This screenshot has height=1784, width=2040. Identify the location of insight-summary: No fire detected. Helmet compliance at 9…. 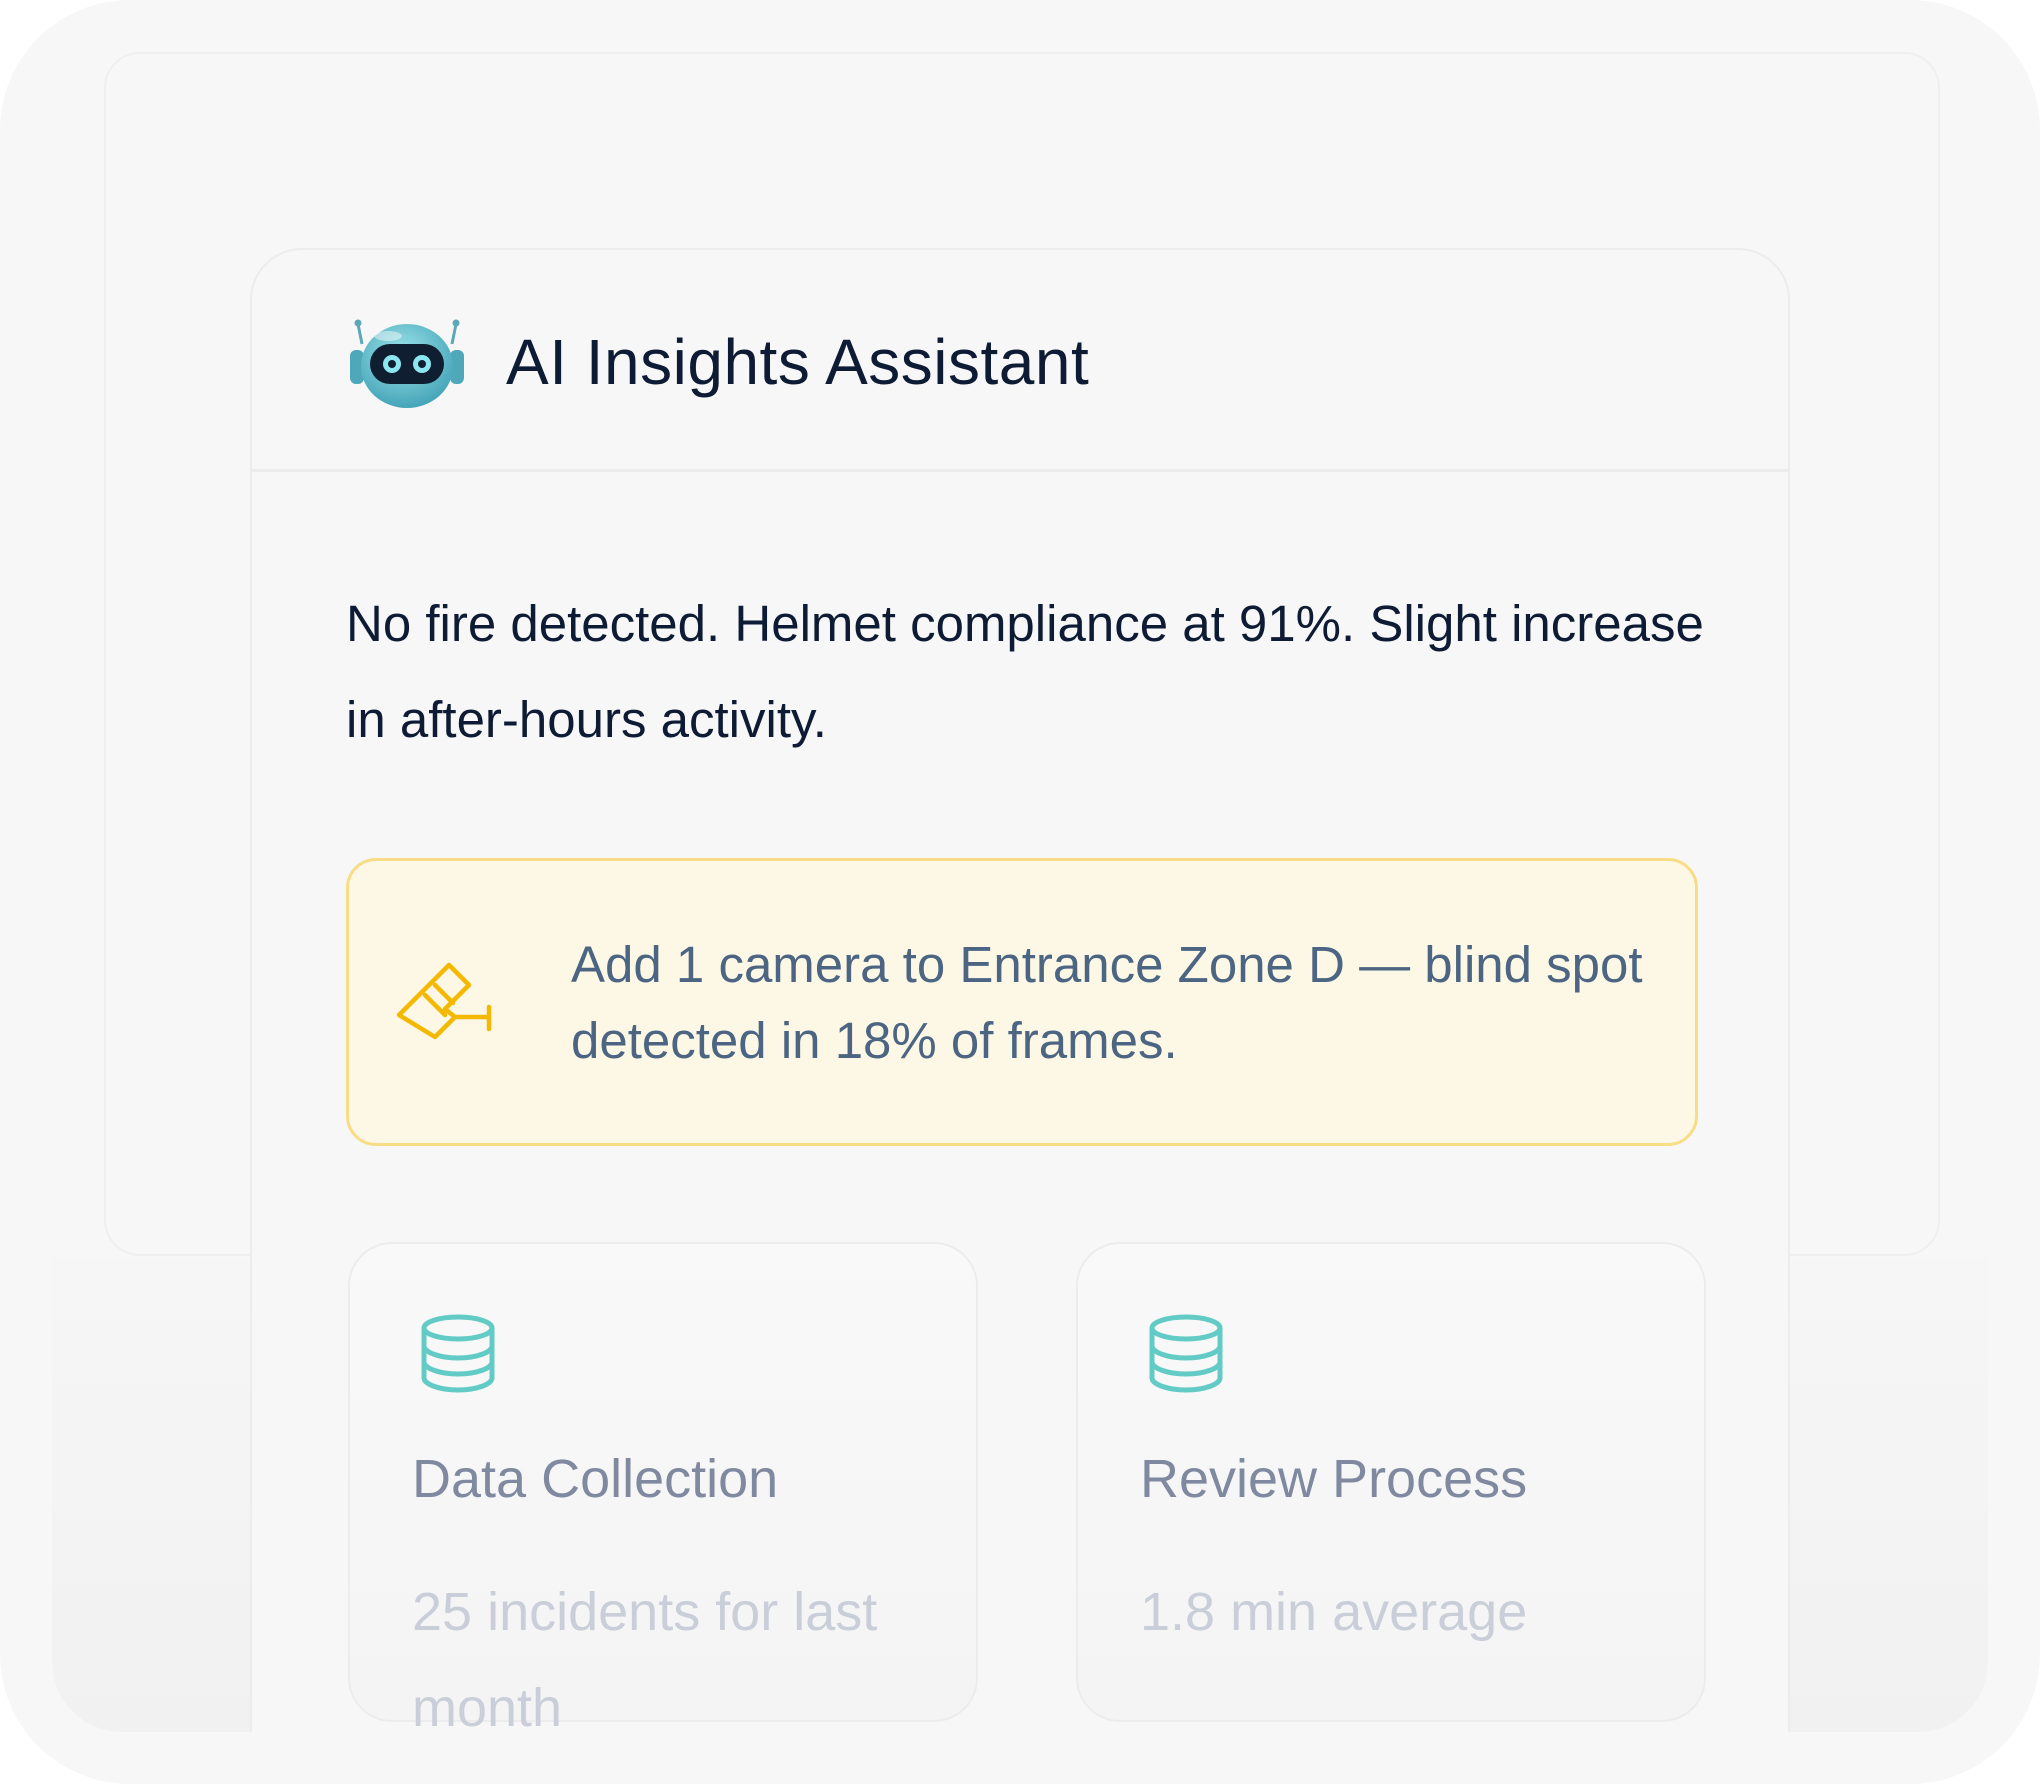
(1025, 671).